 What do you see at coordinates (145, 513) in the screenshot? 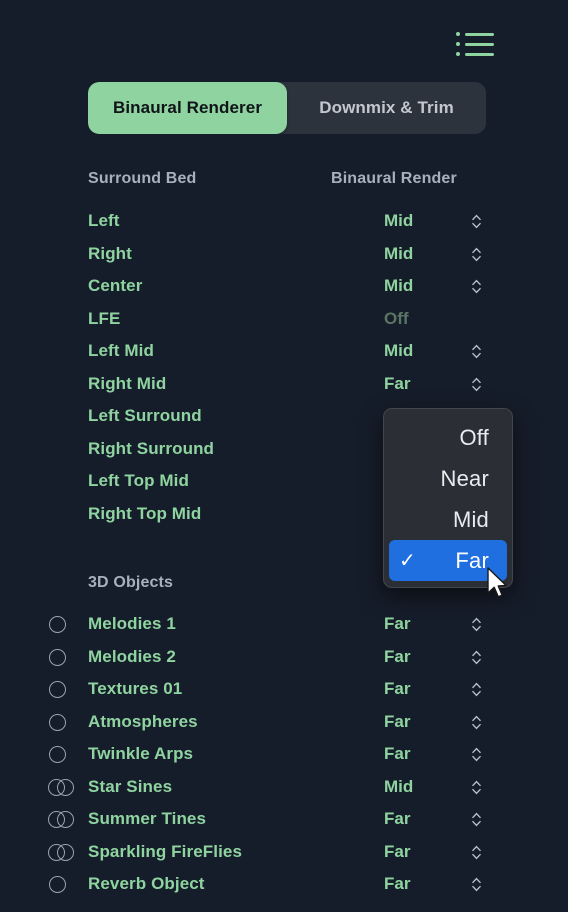
I see `bed-channel-label: Right Top Mid` at bounding box center [145, 513].